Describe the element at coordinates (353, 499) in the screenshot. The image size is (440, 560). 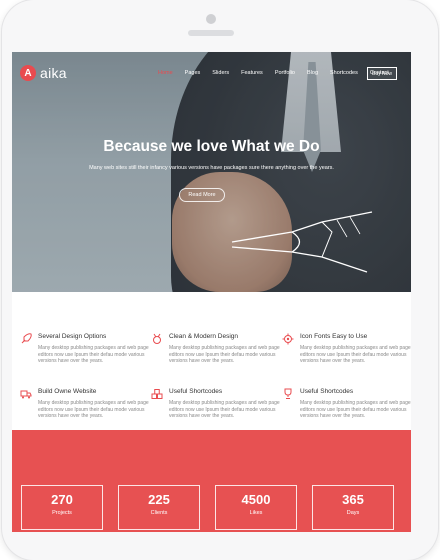
I see `stat-value: 365` at that location.